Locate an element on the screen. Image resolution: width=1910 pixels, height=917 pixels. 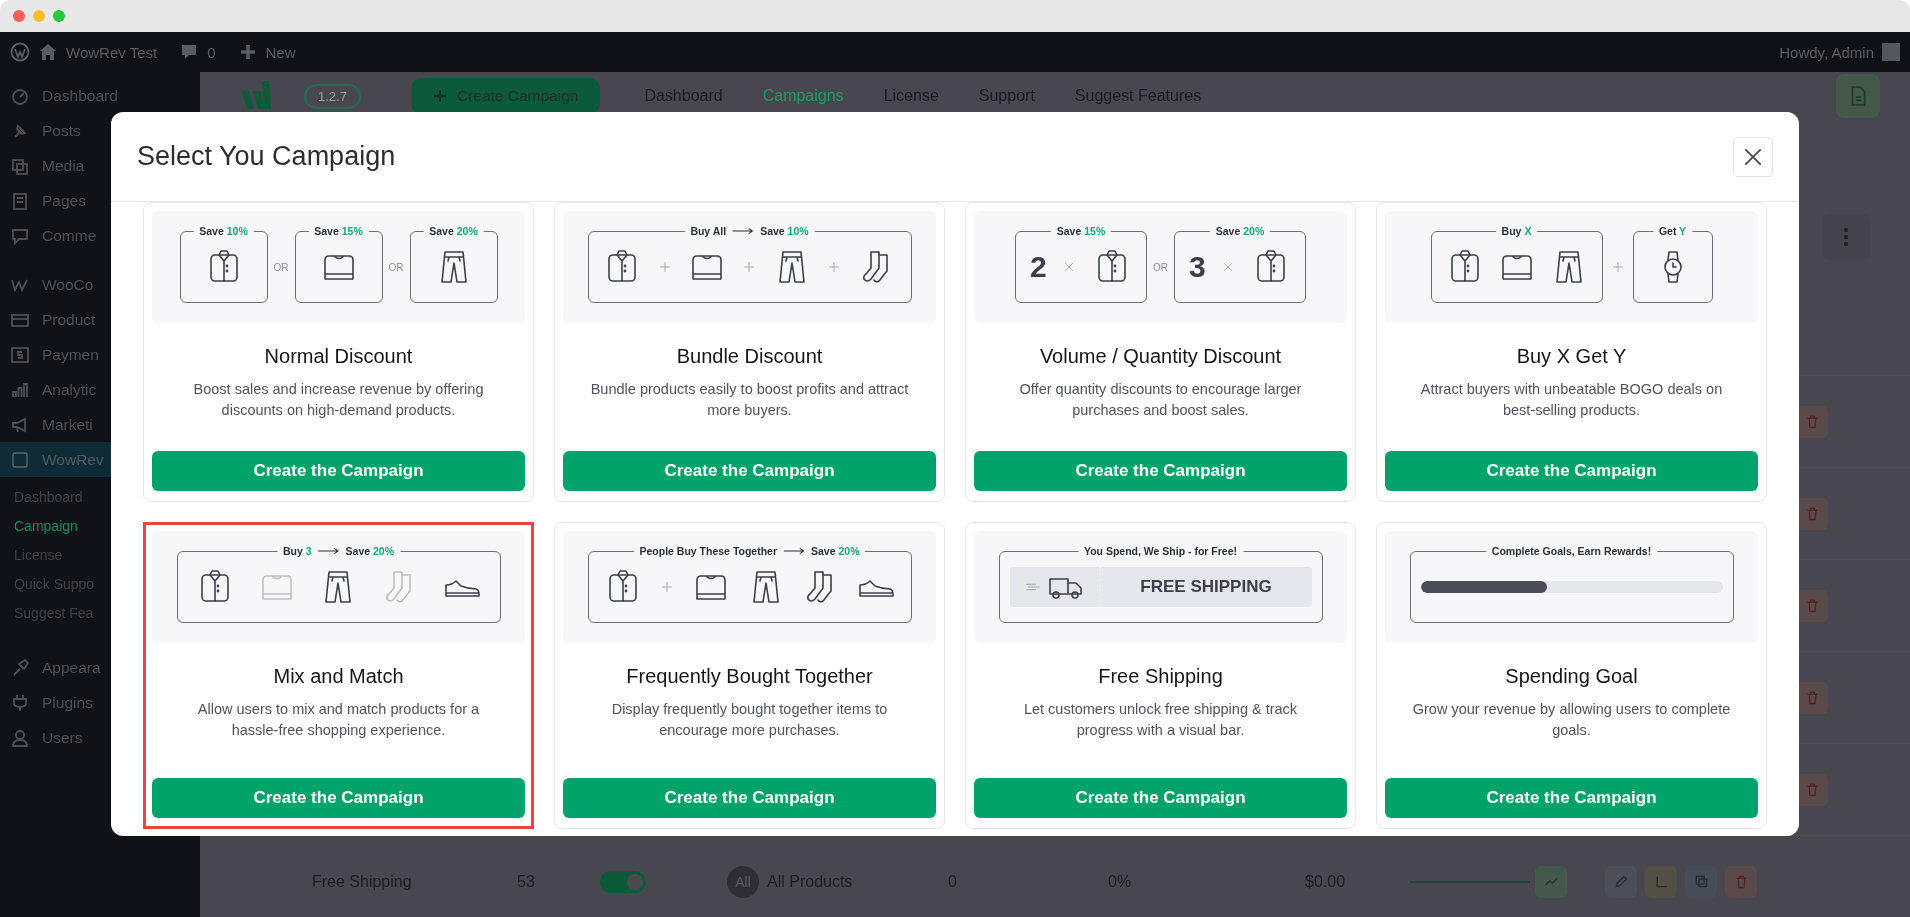
pencil-icon is located at coordinates (1621, 881).